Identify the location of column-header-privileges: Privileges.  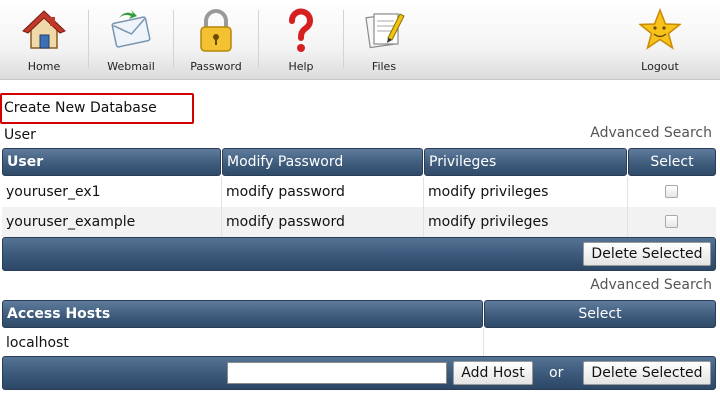
(525, 162).